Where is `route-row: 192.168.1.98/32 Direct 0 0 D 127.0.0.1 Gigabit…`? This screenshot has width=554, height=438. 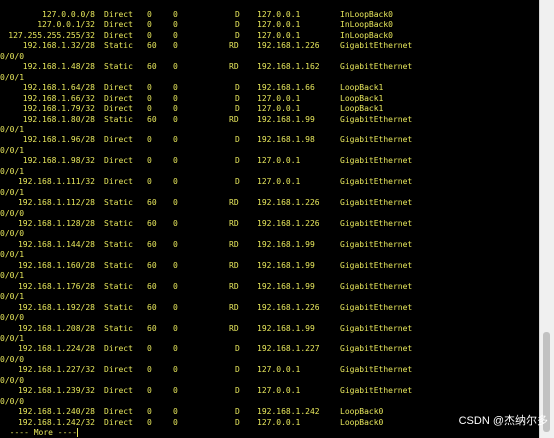 route-row: 192.168.1.98/32 Direct 0 0 D 127.0.0.1 Gigabit… is located at coordinates (270, 161).